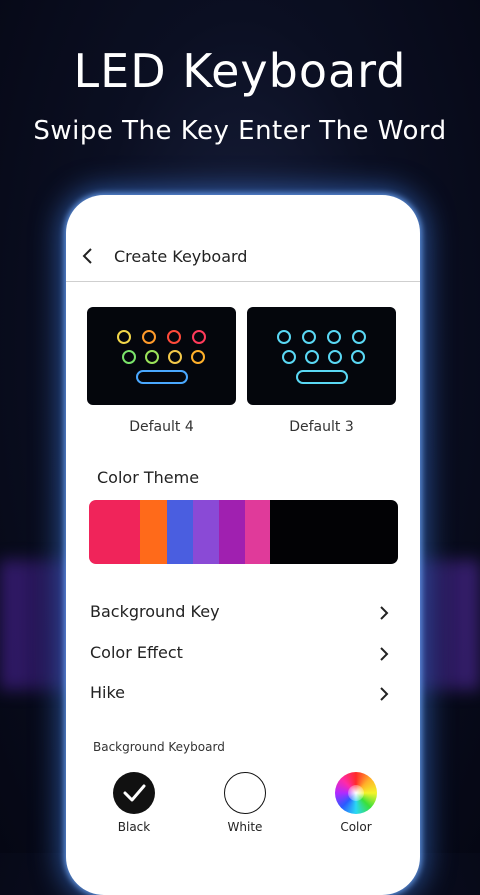 The height and width of the screenshot is (895, 480). I want to click on menu-item-label: Color Effect, so click(136, 652).